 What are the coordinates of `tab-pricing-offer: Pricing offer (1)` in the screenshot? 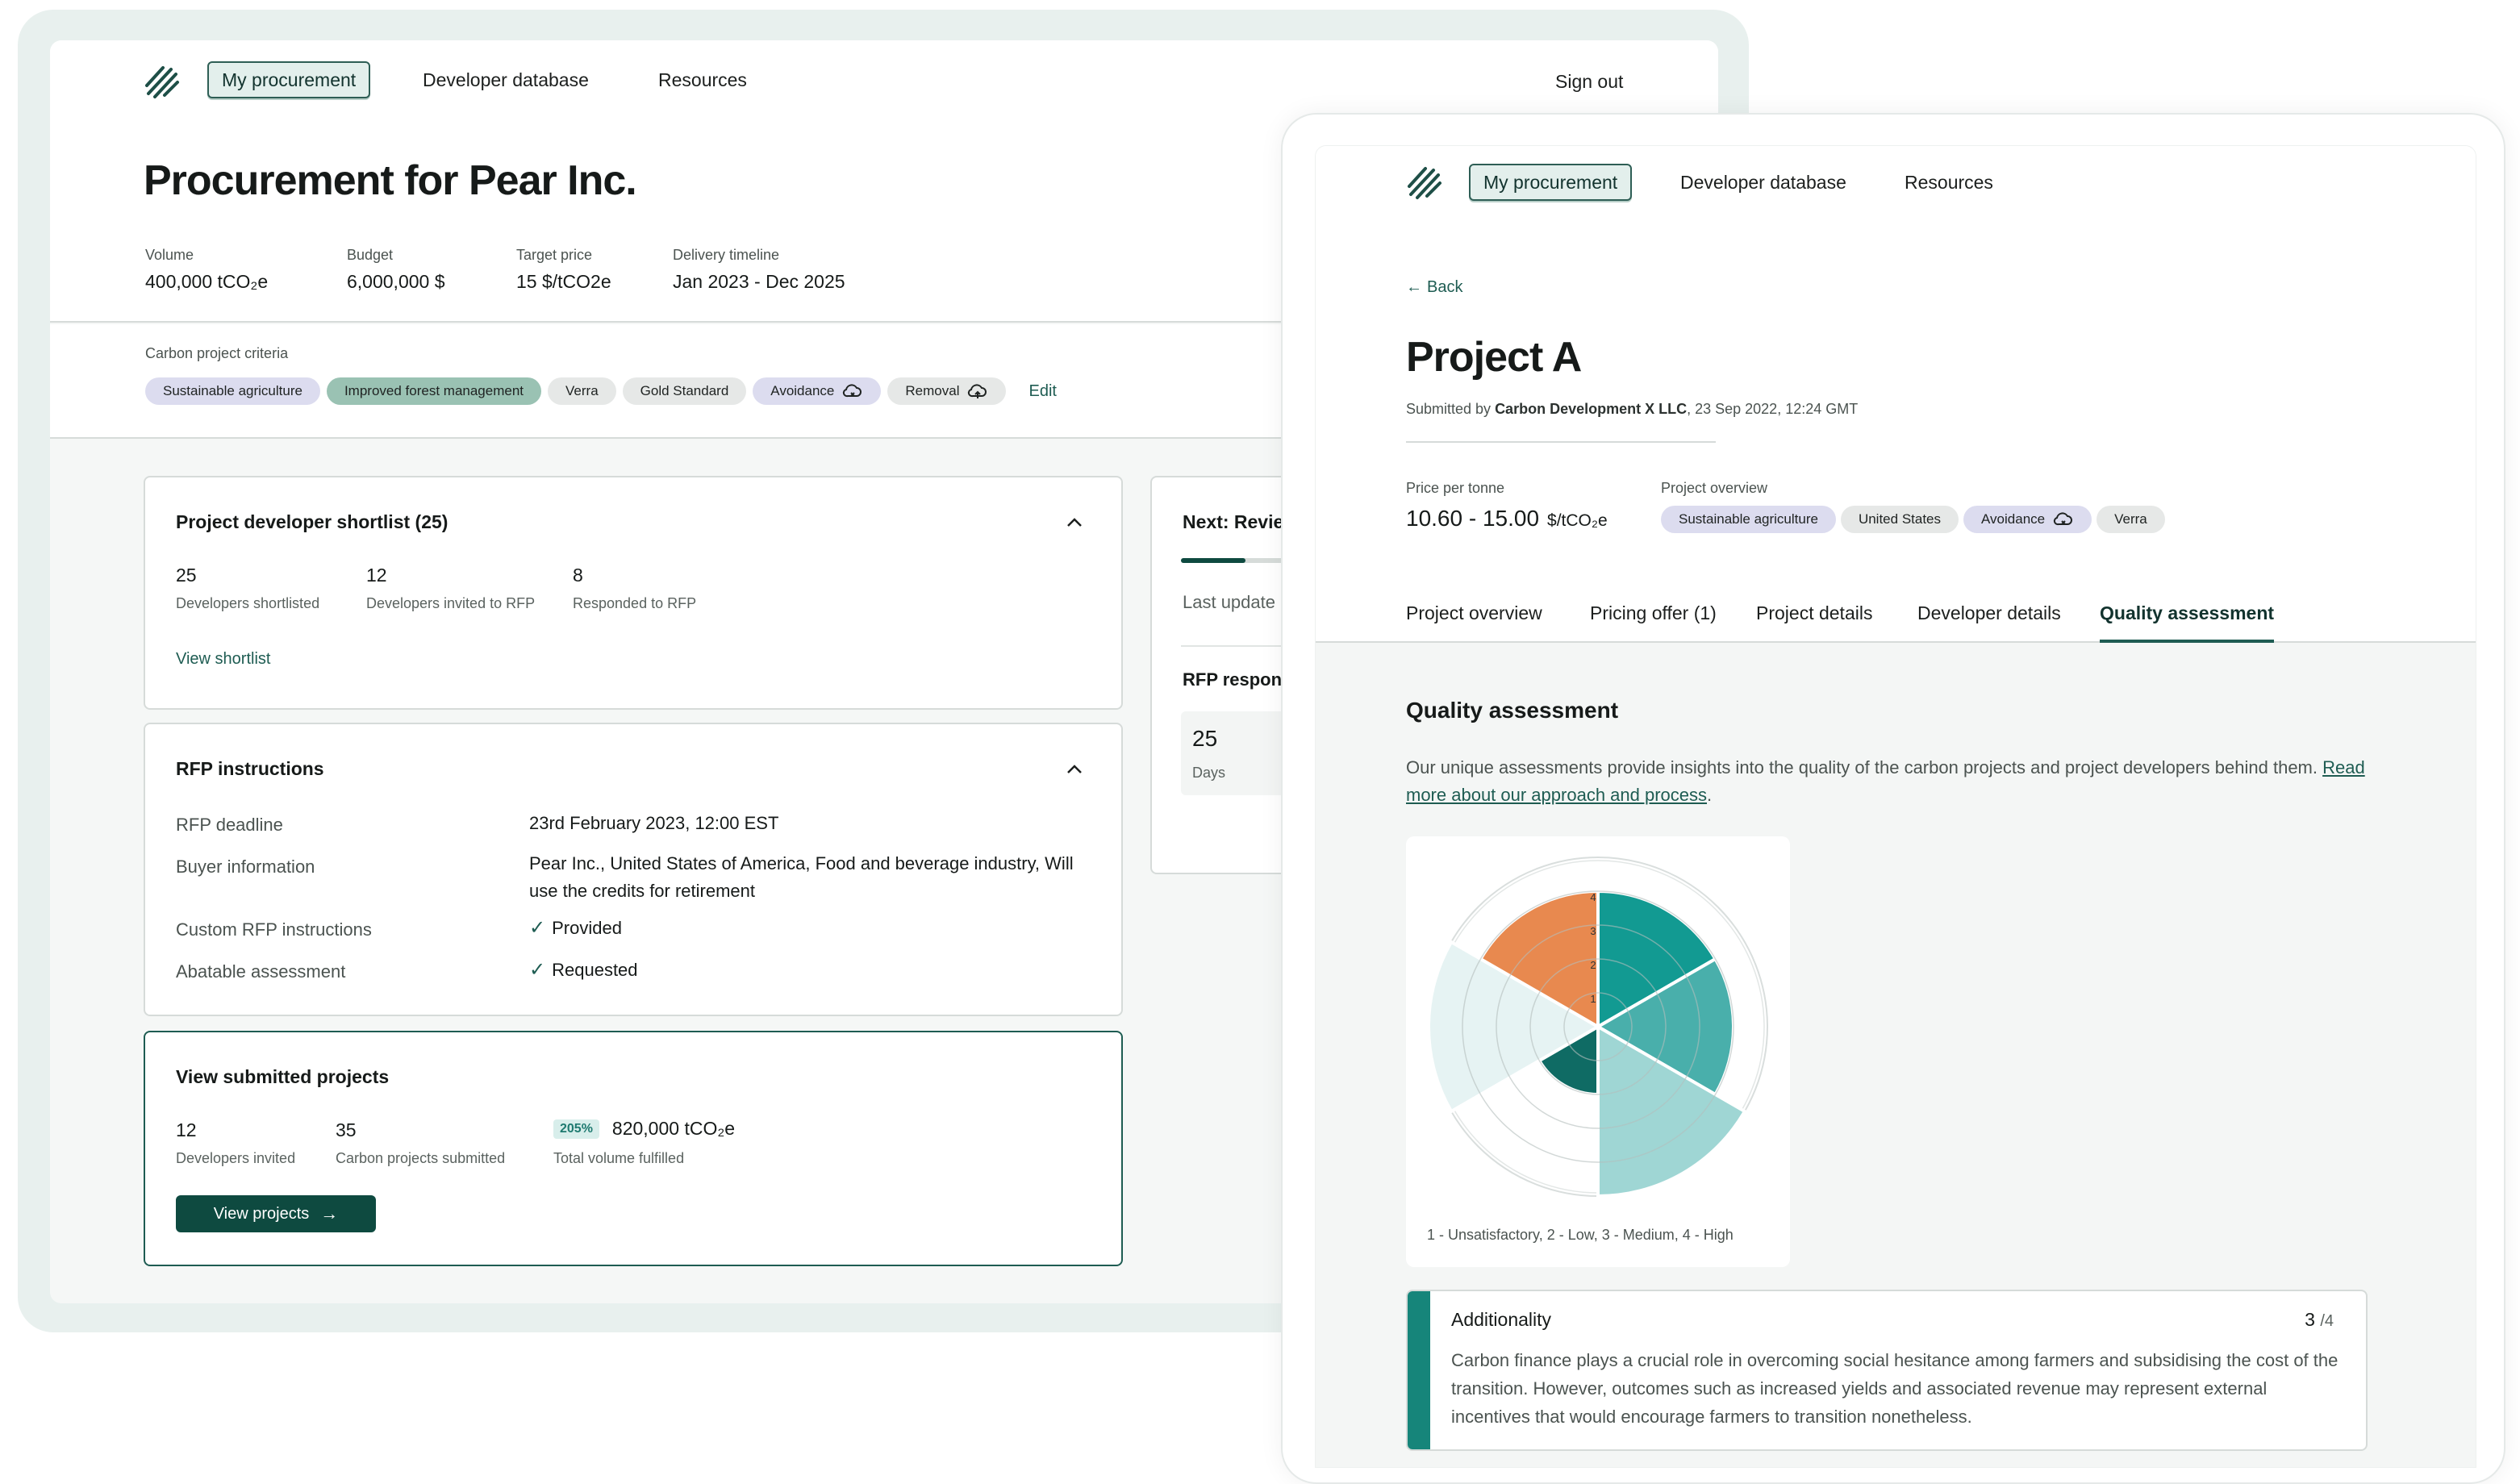 It's located at (1653, 613).